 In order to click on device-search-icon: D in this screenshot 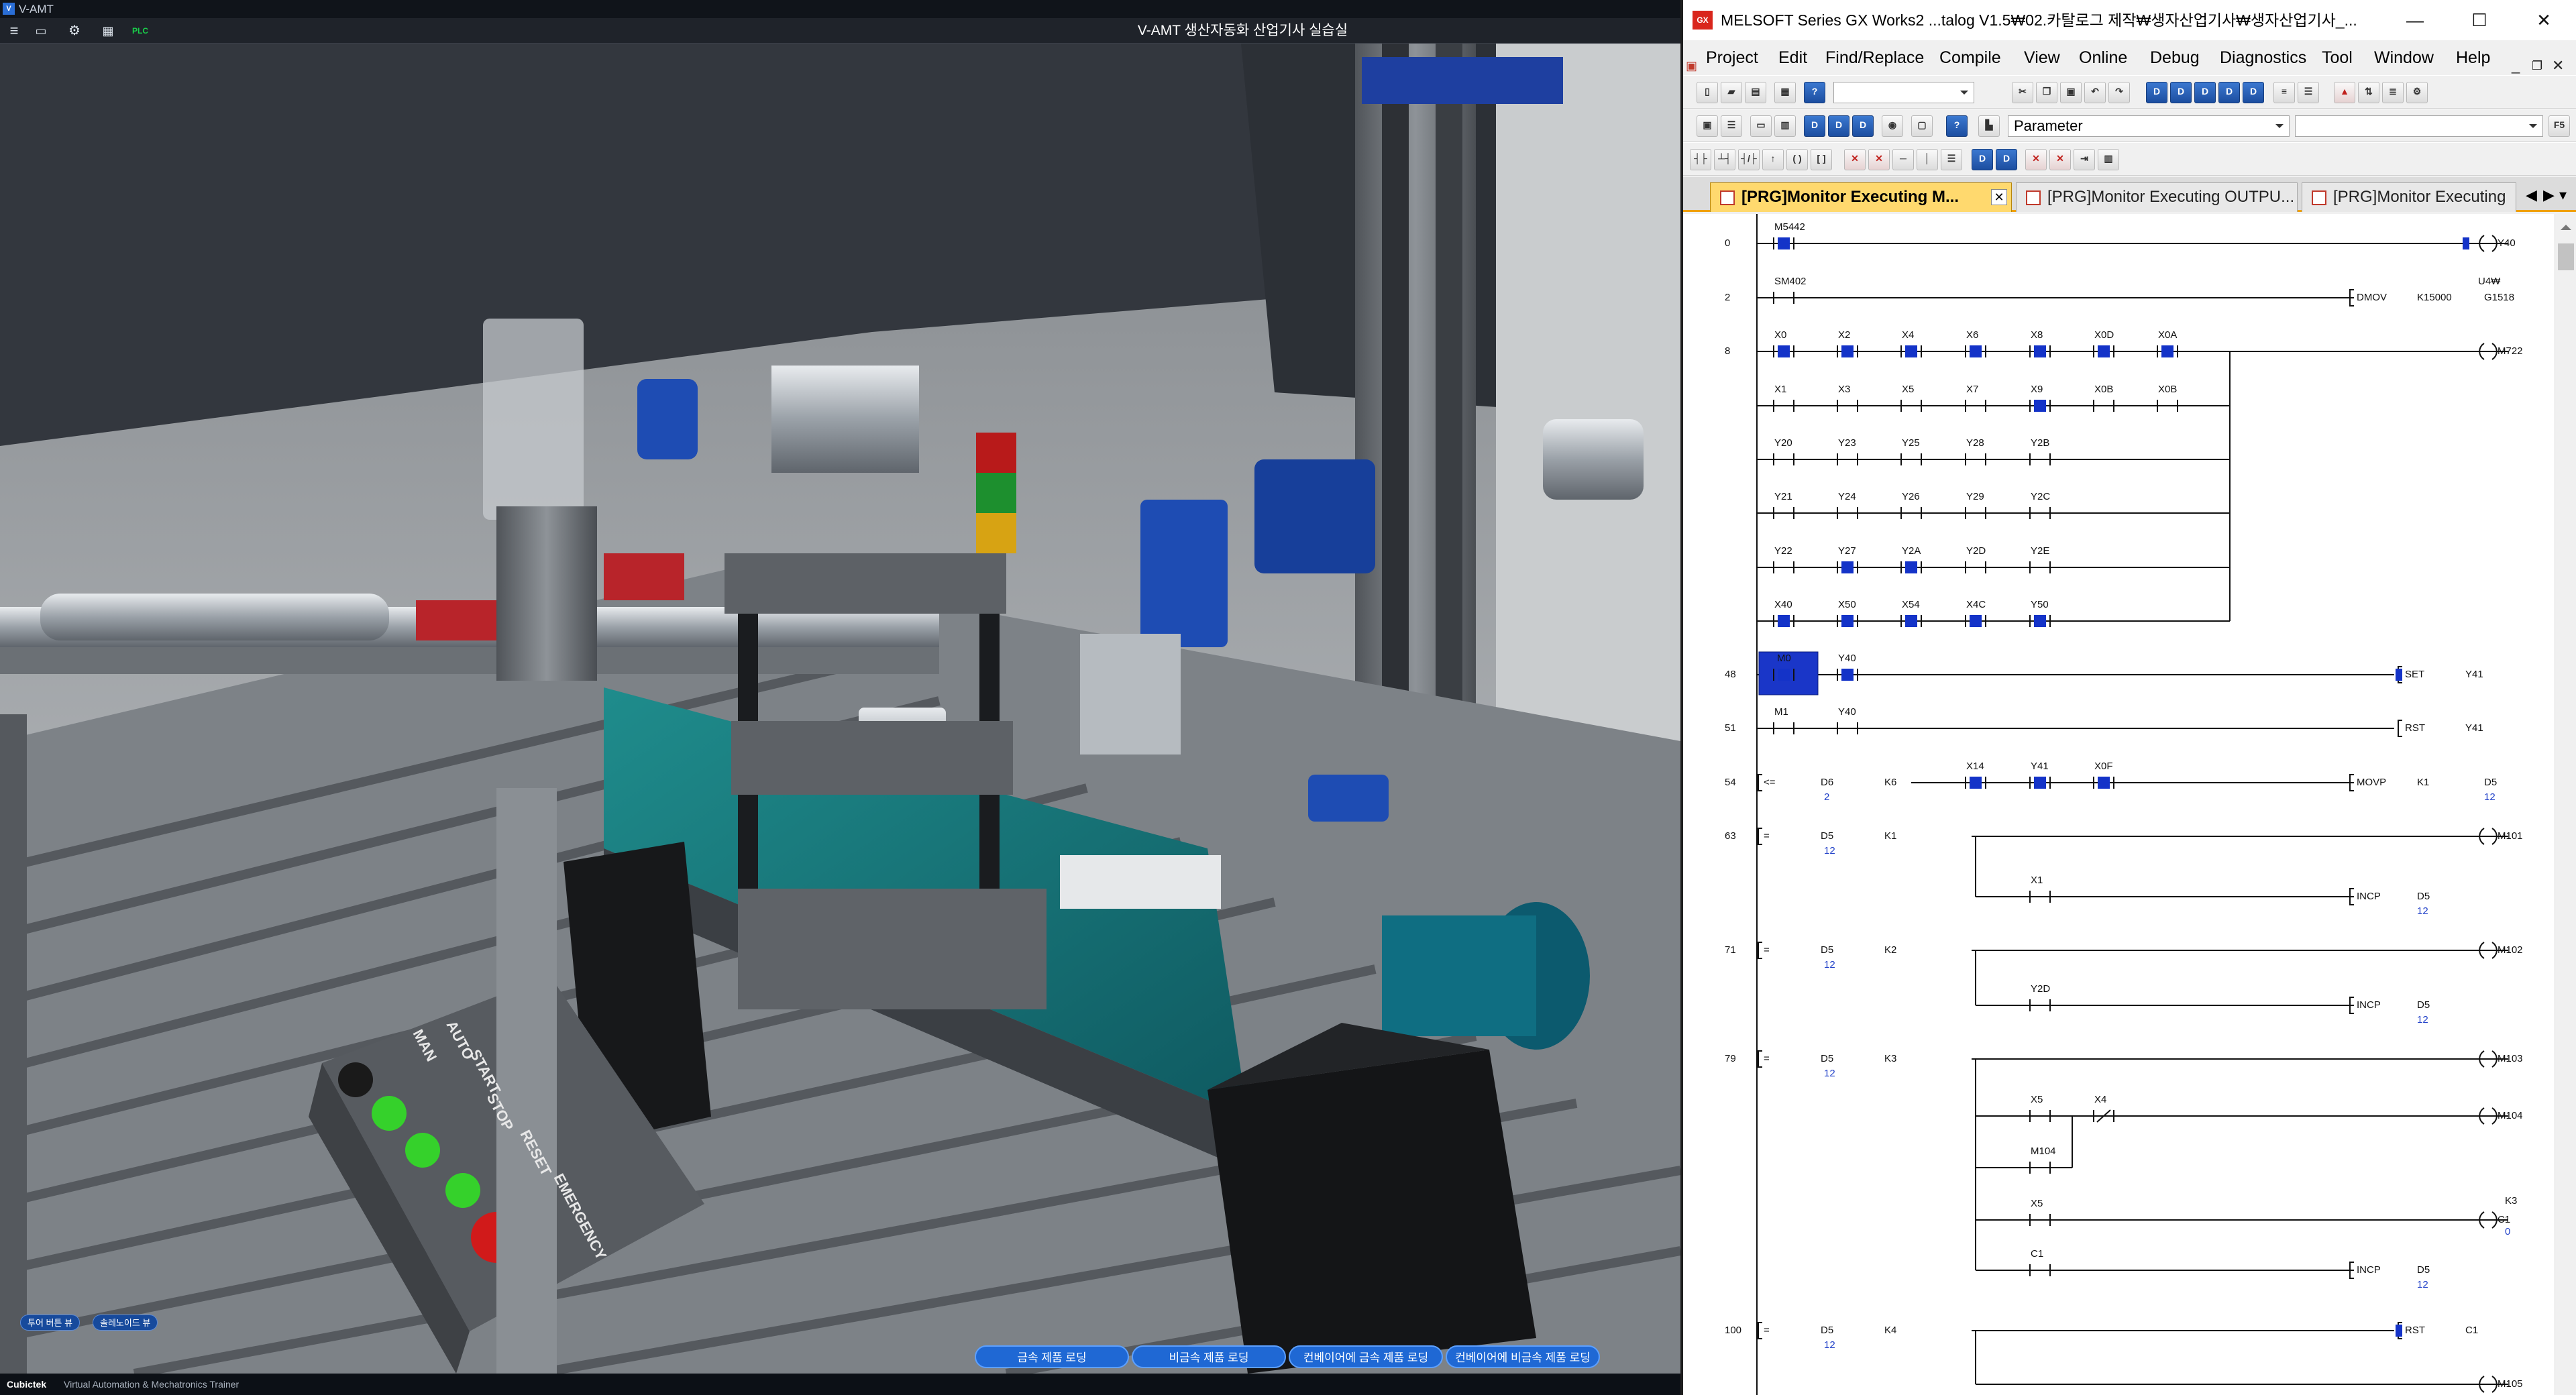, I will do `click(2205, 92)`.